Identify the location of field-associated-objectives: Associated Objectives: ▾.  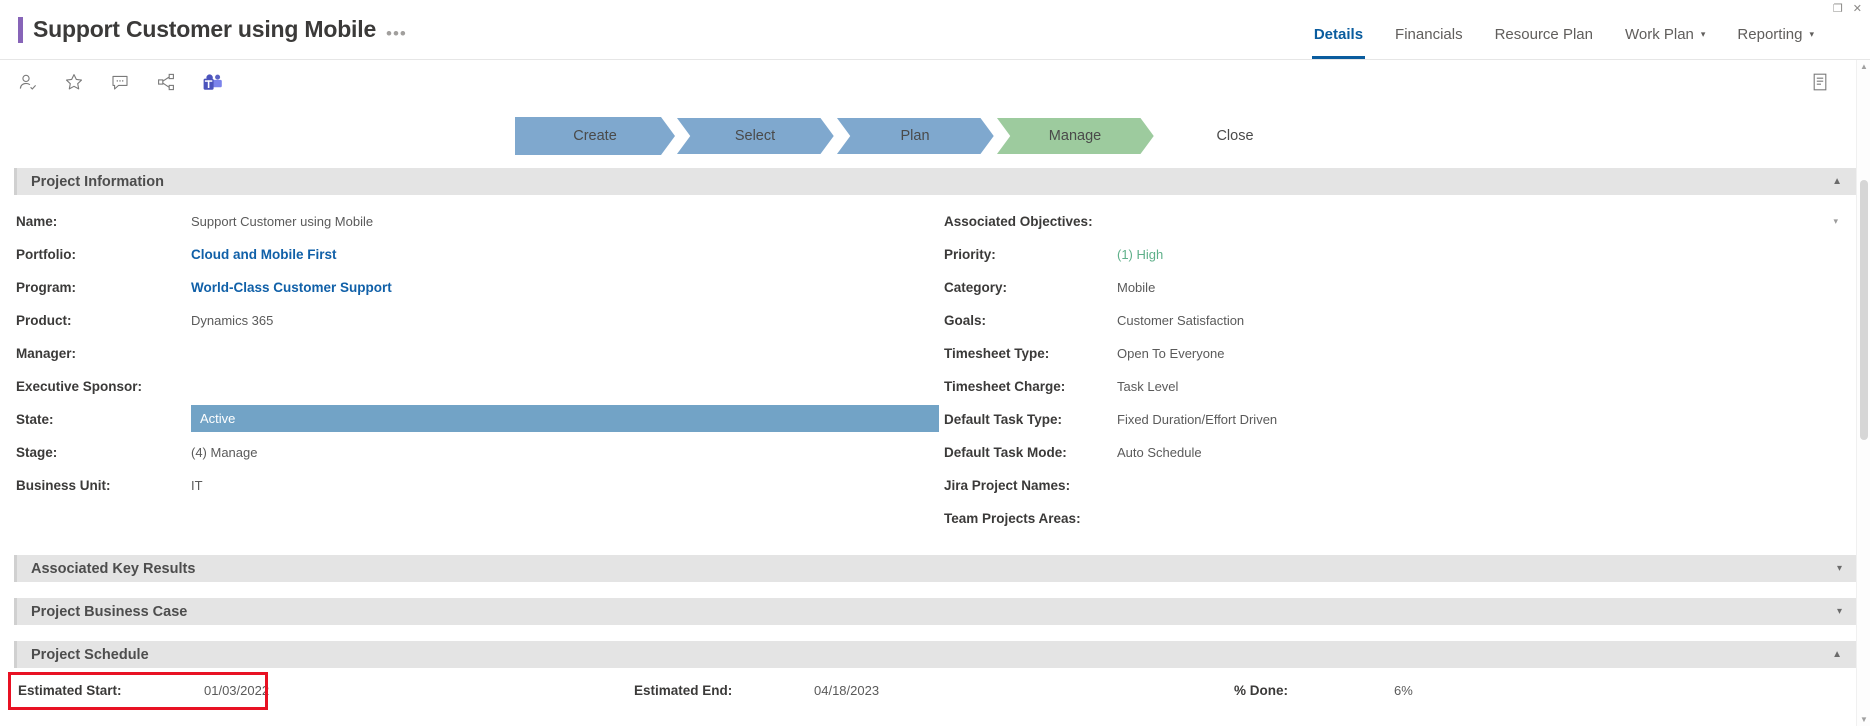
(1400, 221).